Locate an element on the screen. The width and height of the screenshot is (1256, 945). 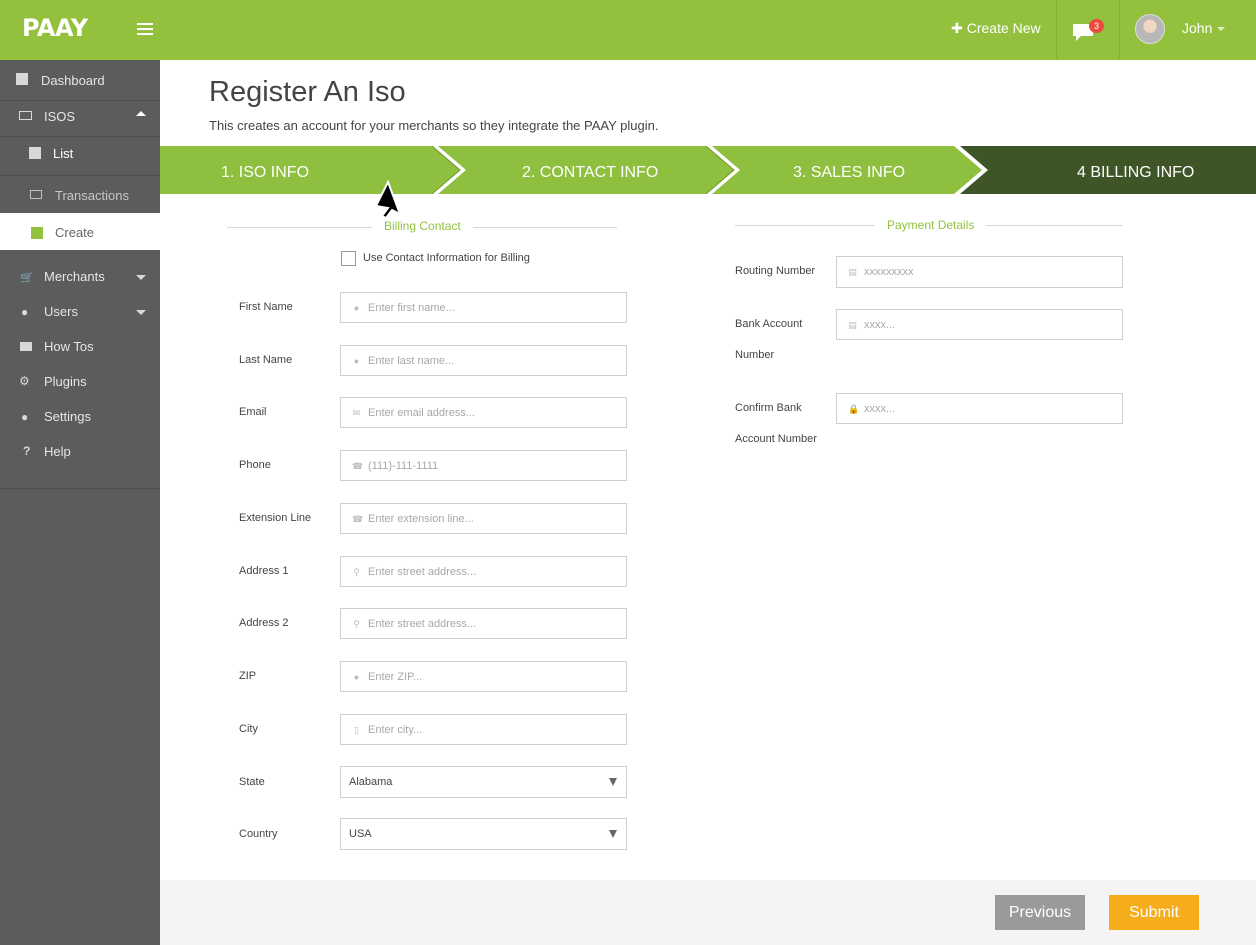
use-contact-label: Use Contact Information for Billing is located at coordinates (446, 258).